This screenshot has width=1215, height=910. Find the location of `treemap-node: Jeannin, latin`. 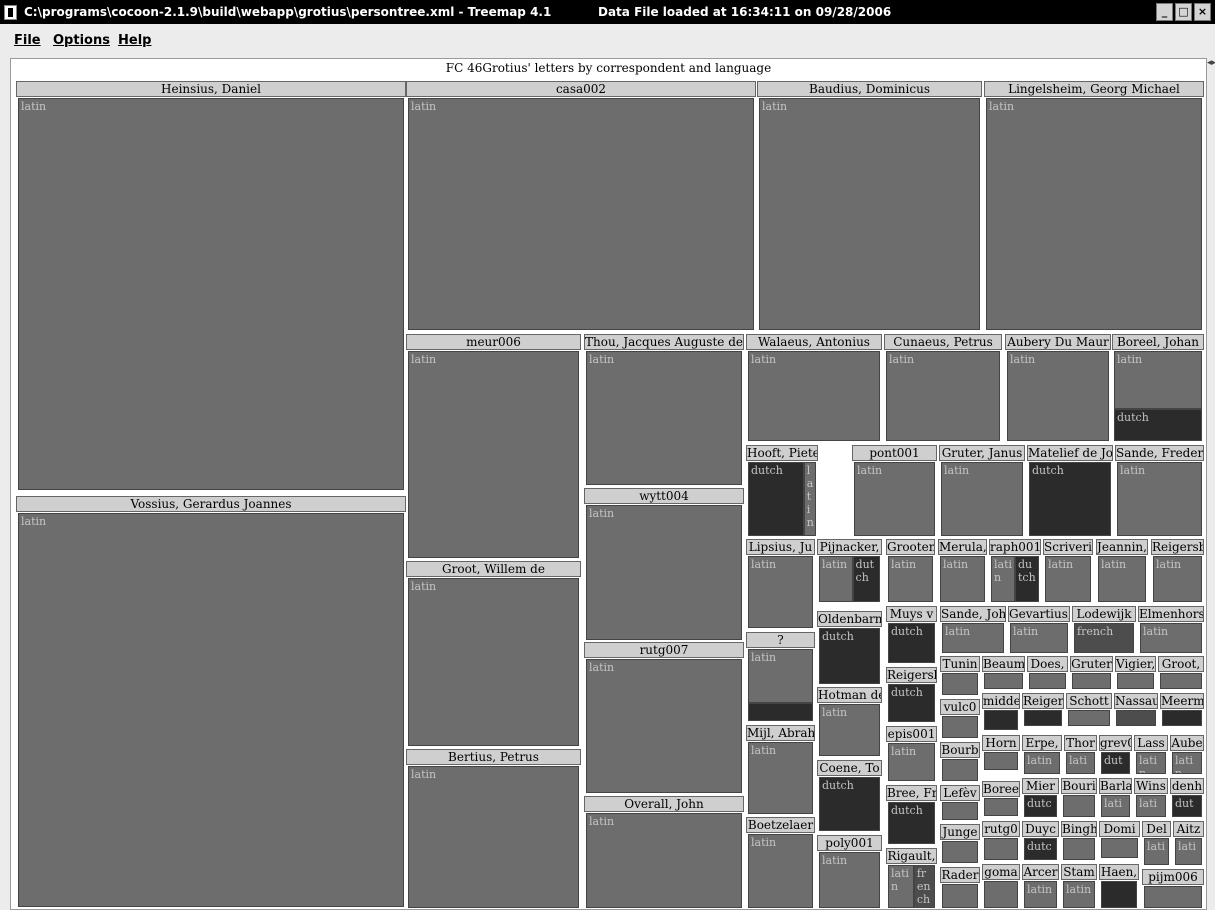

treemap-node: Jeannin, latin is located at coordinates (1122, 571).